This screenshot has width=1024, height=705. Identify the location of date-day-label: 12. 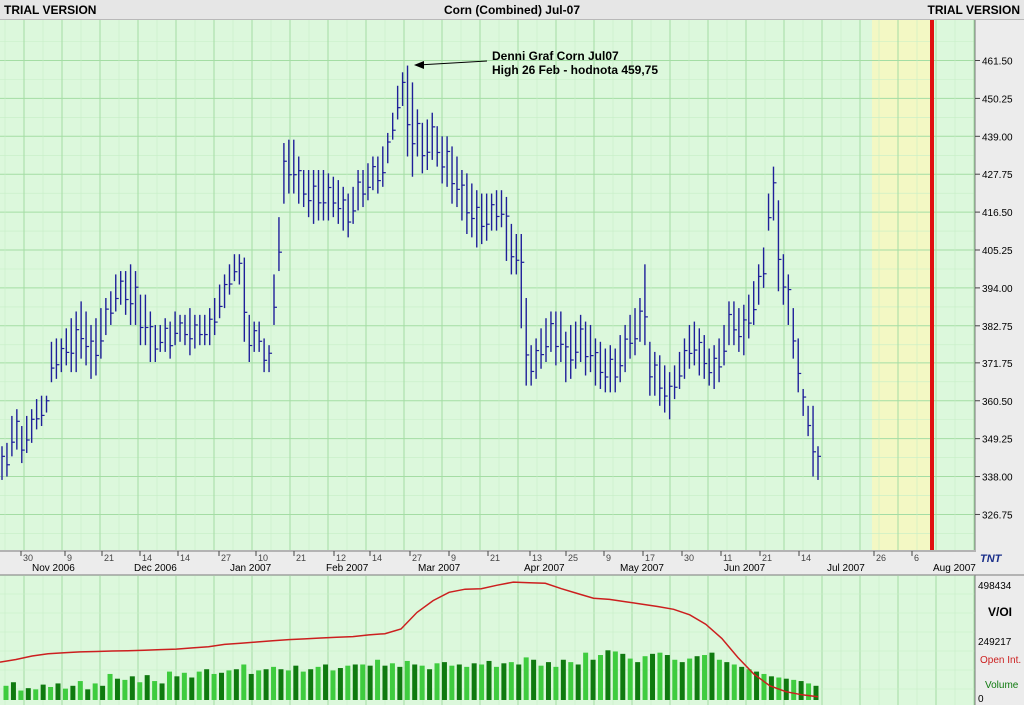
(341, 558).